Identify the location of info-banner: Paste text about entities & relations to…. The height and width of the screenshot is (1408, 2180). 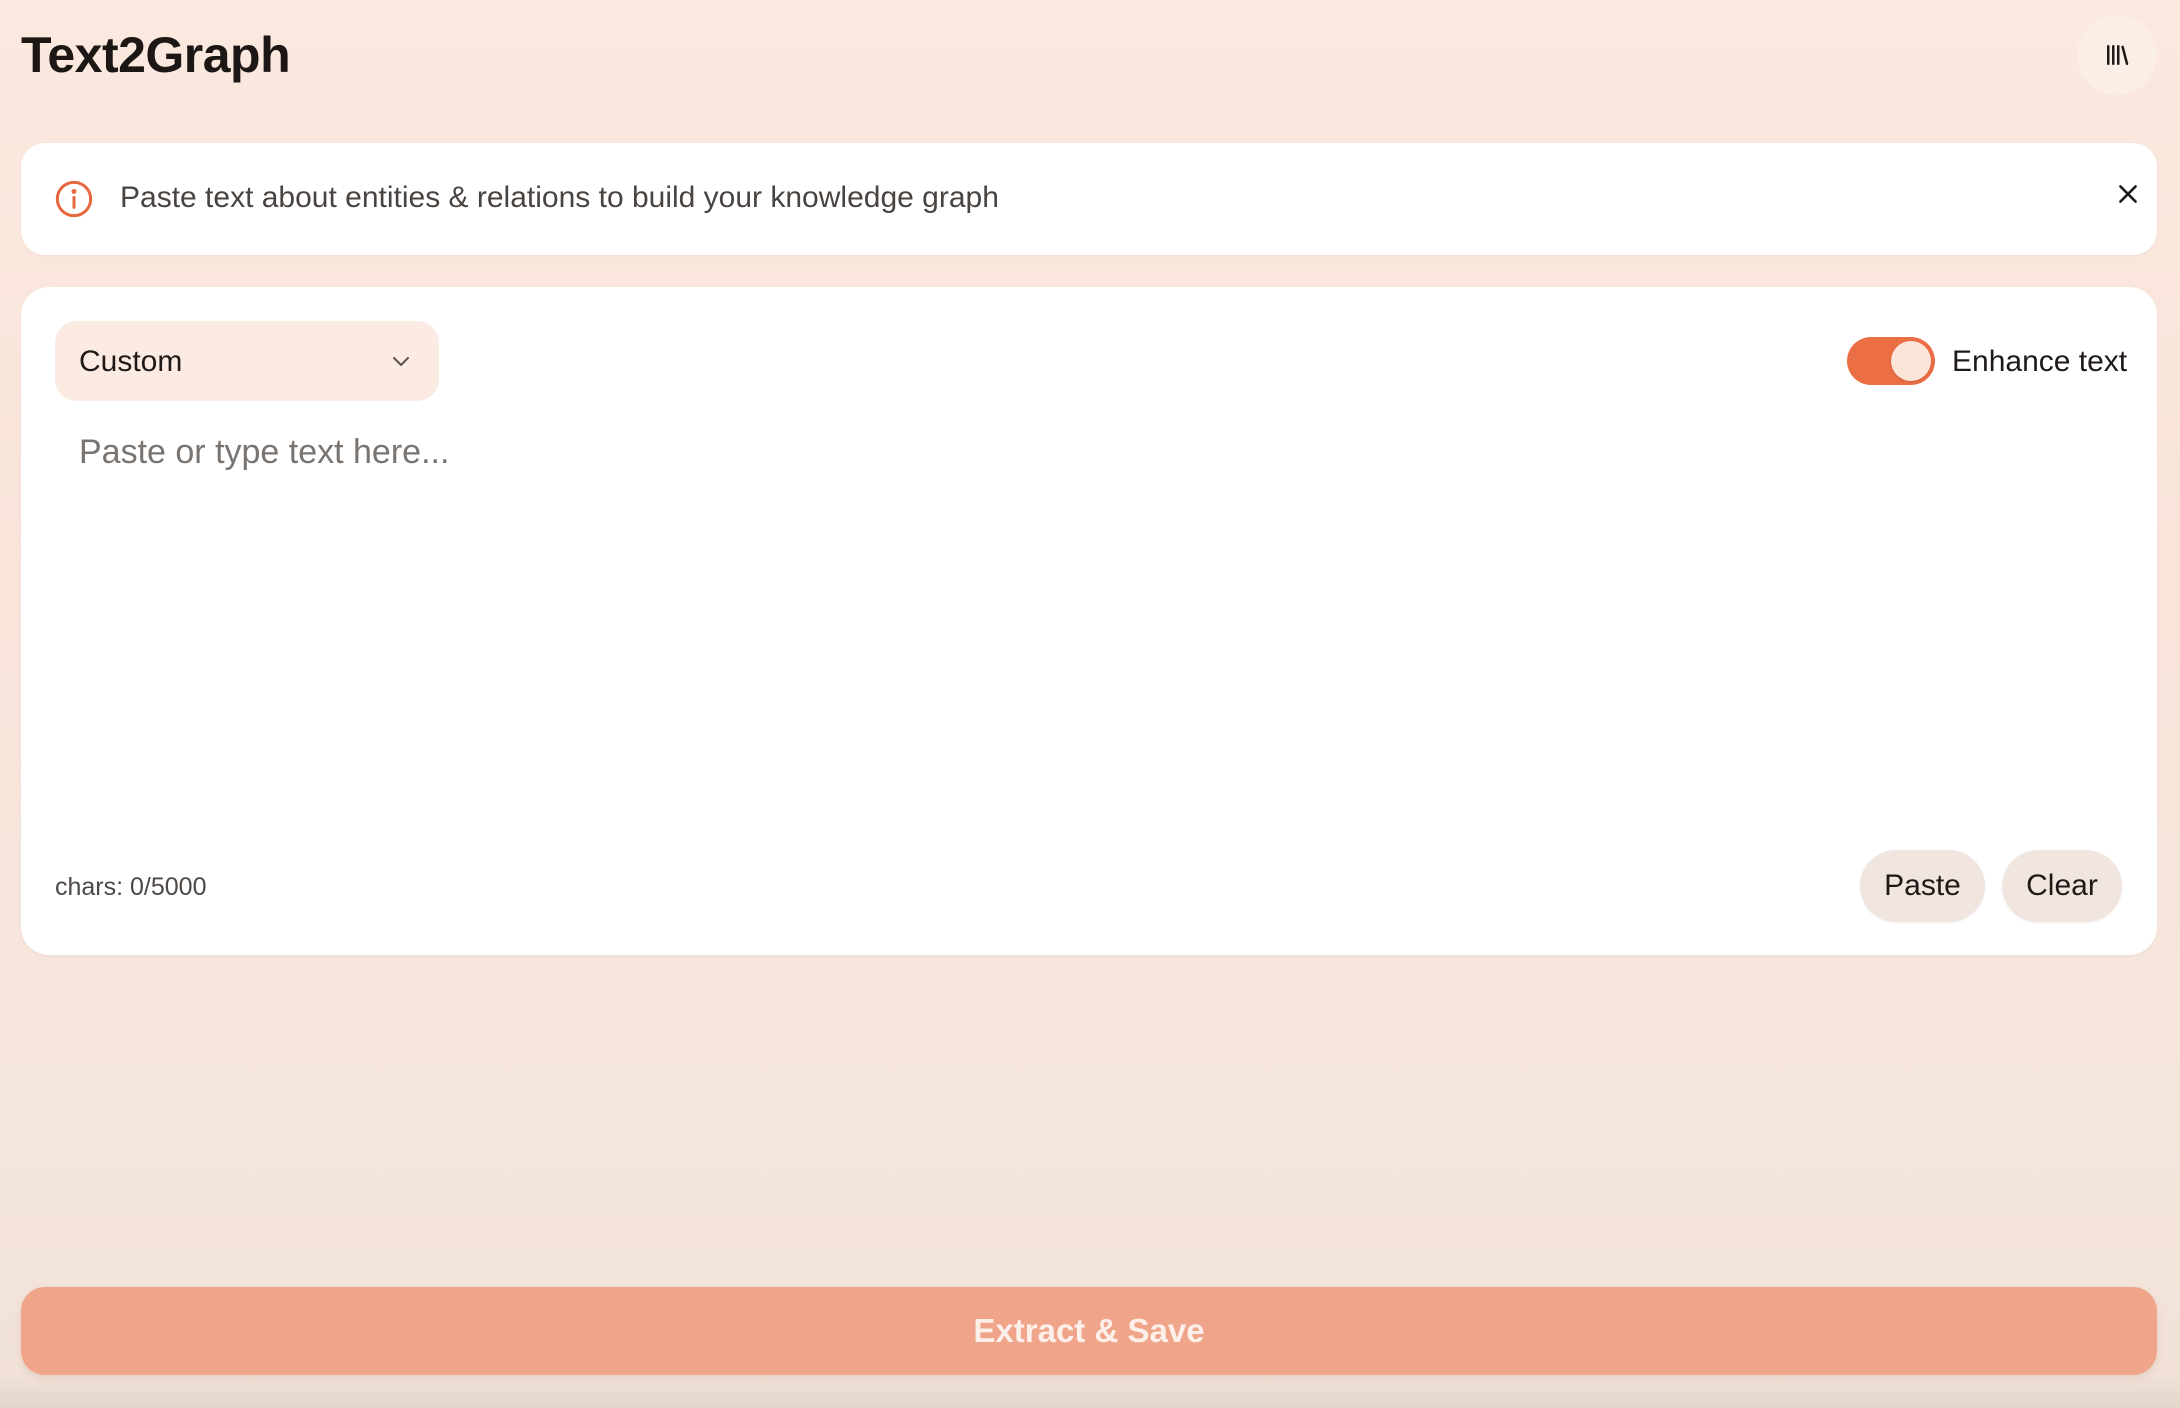
(1089, 199).